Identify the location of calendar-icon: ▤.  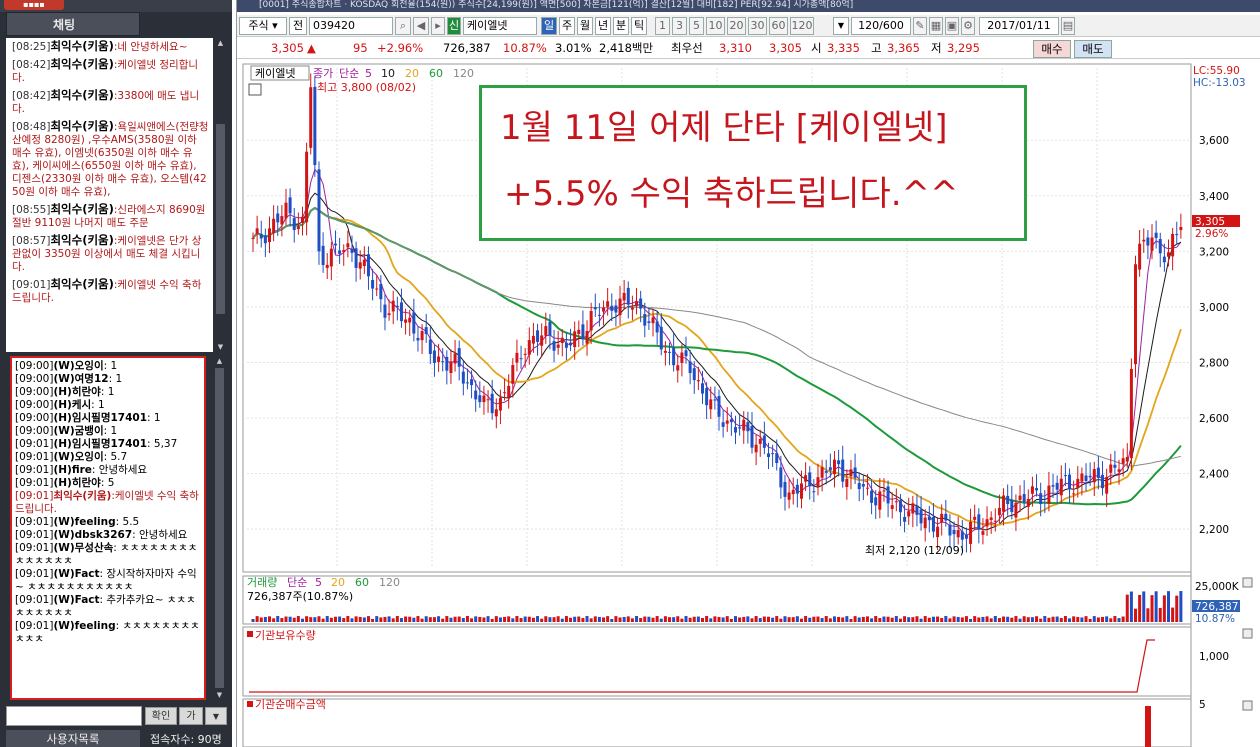
(1068, 26).